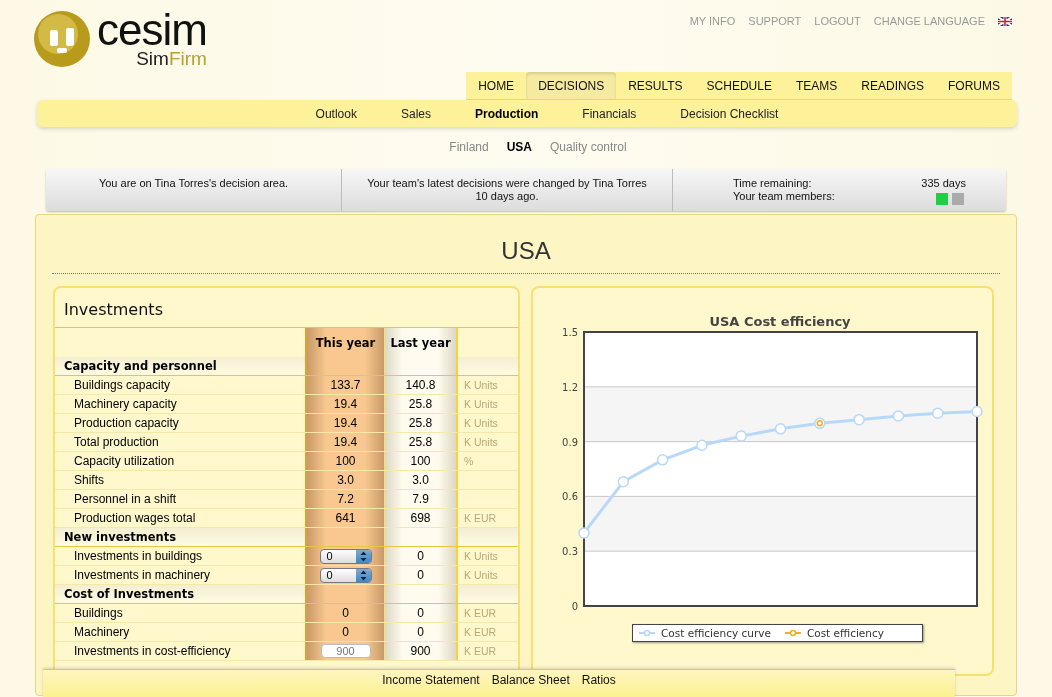 The height and width of the screenshot is (697, 1052). Describe the element at coordinates (116, 442) in the screenshot. I see `row-label: Total production` at that location.